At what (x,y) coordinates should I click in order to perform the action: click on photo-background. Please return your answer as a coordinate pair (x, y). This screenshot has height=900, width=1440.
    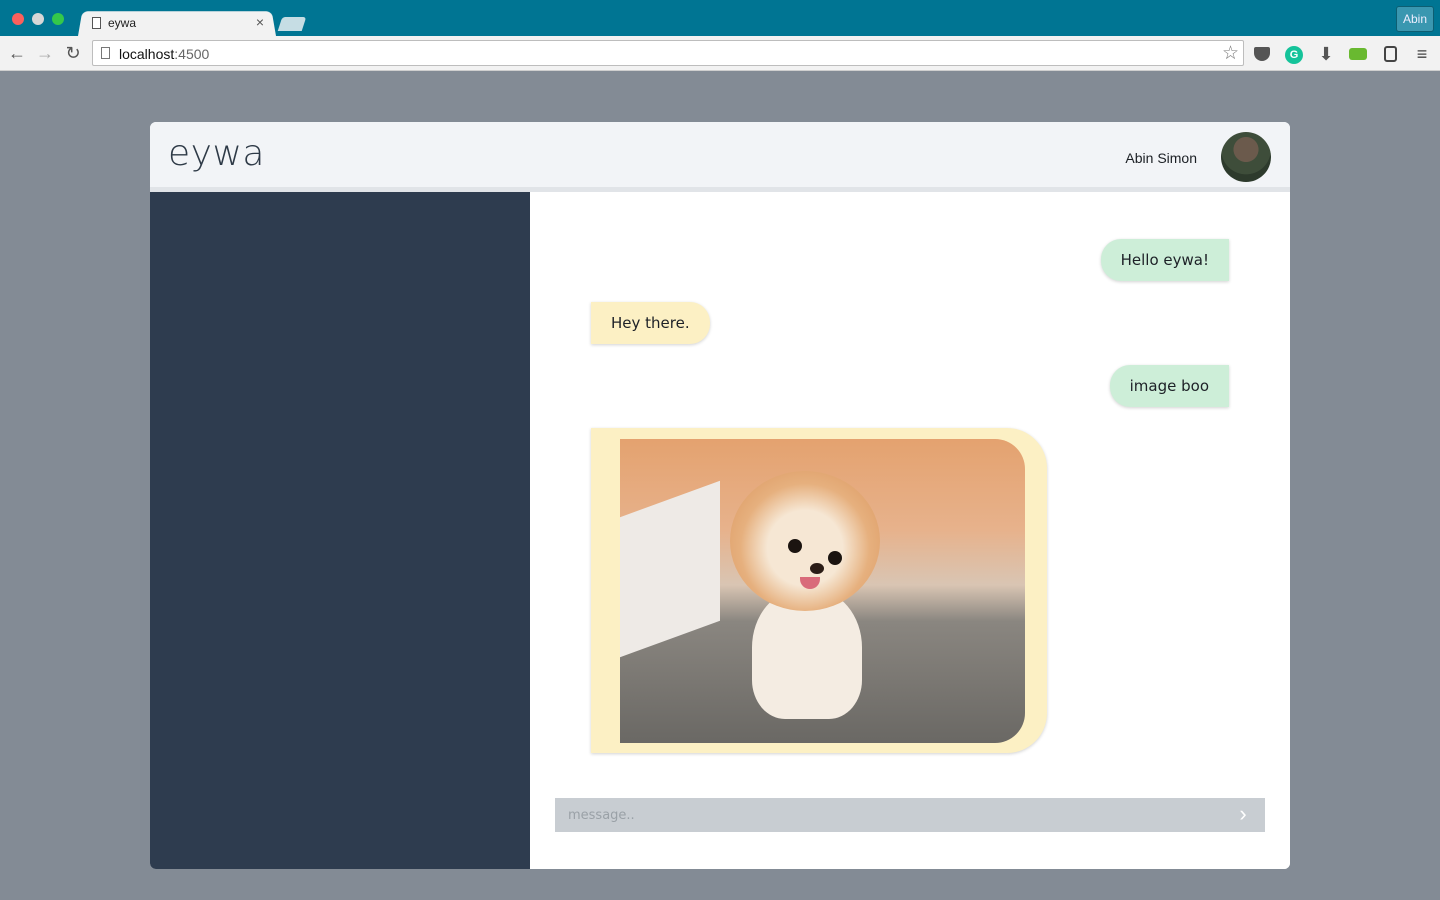
    Looking at the image, I should click on (670, 569).